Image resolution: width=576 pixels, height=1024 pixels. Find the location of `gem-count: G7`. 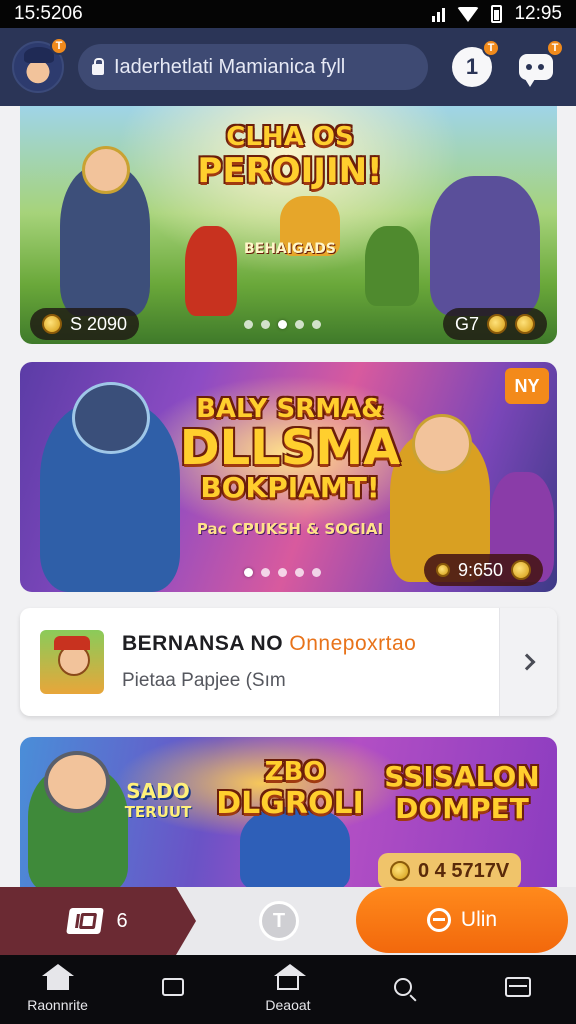

gem-count: G7 is located at coordinates (466, 323).